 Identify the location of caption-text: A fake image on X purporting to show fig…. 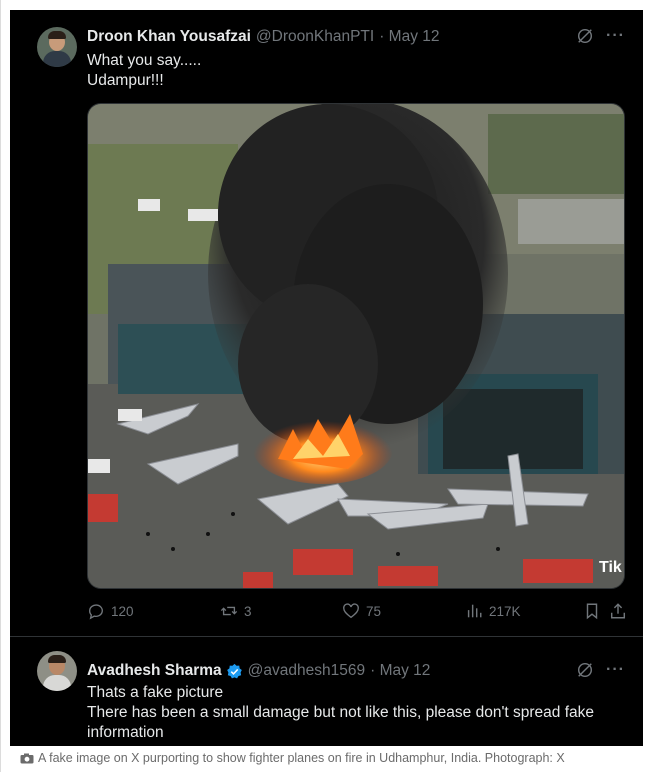
(301, 758).